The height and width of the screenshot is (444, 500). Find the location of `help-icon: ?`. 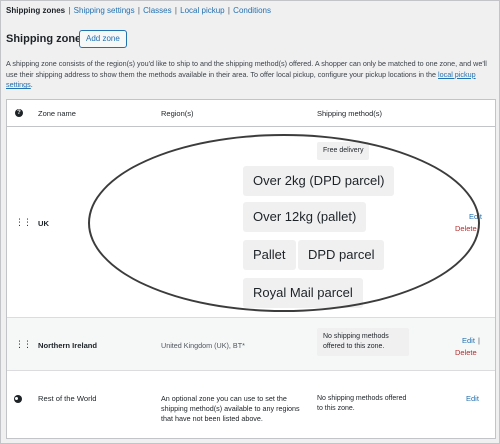

help-icon: ? is located at coordinates (19, 113).